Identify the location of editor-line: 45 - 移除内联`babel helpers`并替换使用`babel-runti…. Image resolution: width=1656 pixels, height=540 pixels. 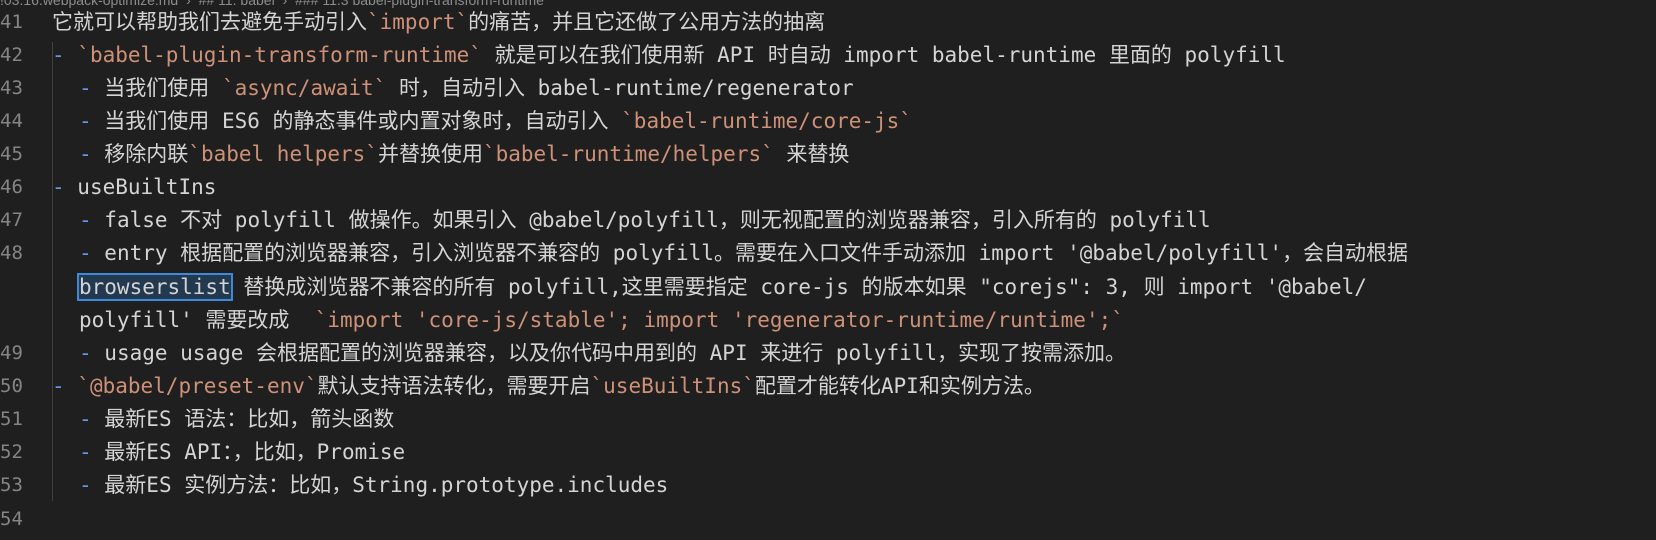
(828, 154).